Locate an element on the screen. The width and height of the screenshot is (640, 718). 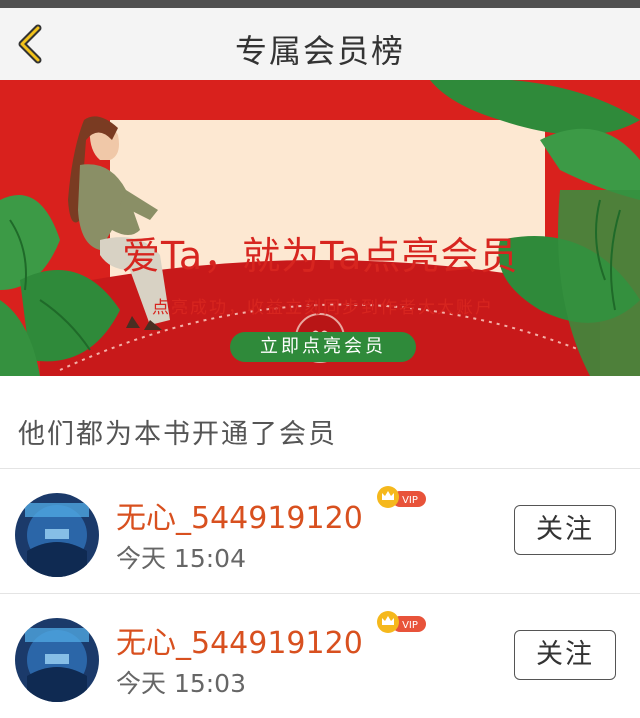
status-bar-strip is located at coordinates (320, 4).